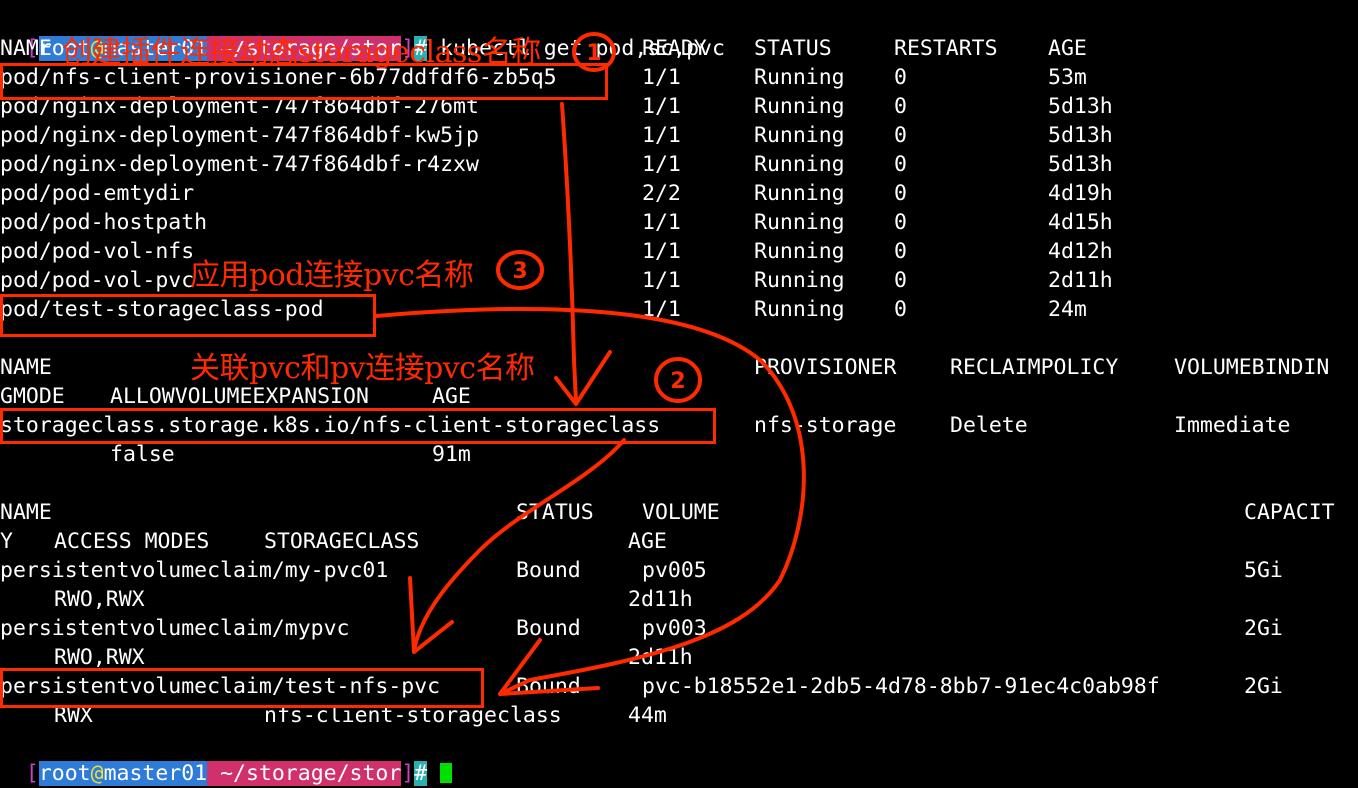  I want to click on prompt-bracket-close: ], so click(408, 773).